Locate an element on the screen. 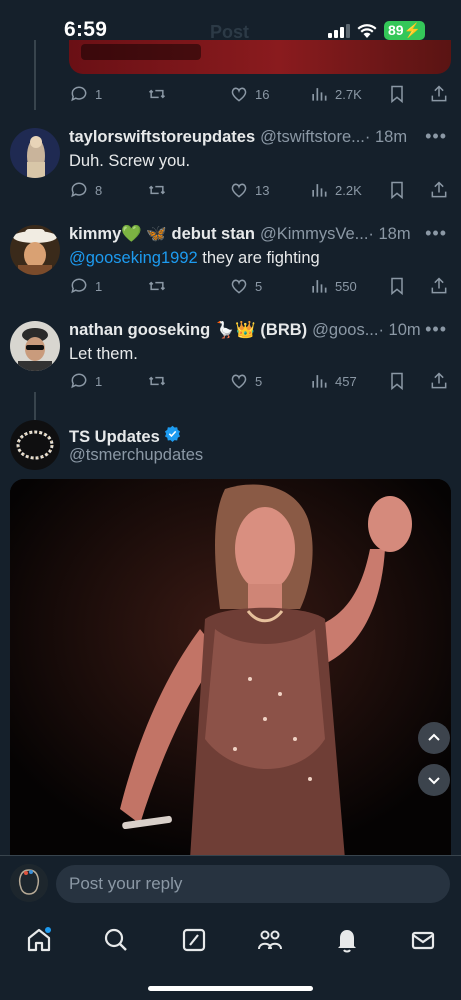 The image size is (461, 1000). reply-count: 1 is located at coordinates (99, 286).